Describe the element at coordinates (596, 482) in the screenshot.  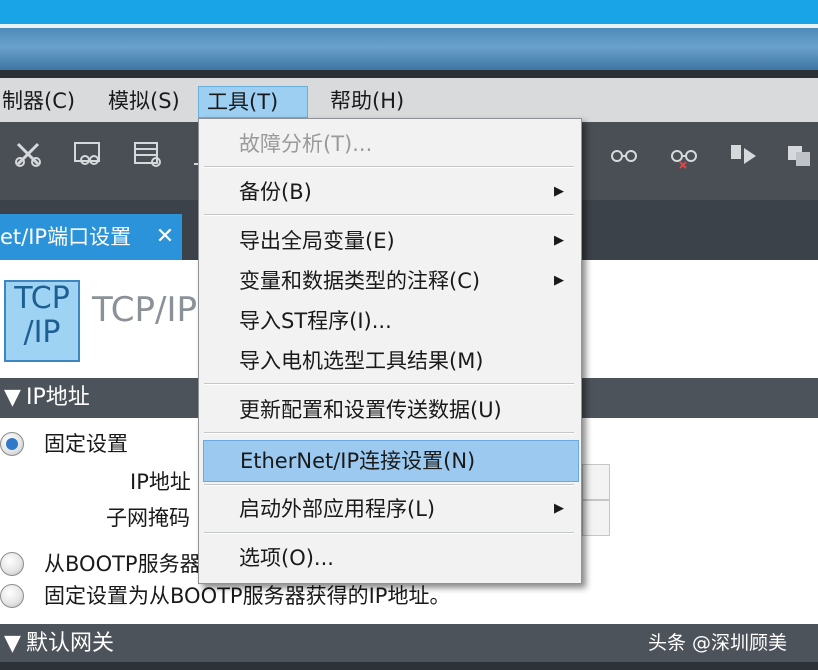
I see `ip-address-field` at that location.